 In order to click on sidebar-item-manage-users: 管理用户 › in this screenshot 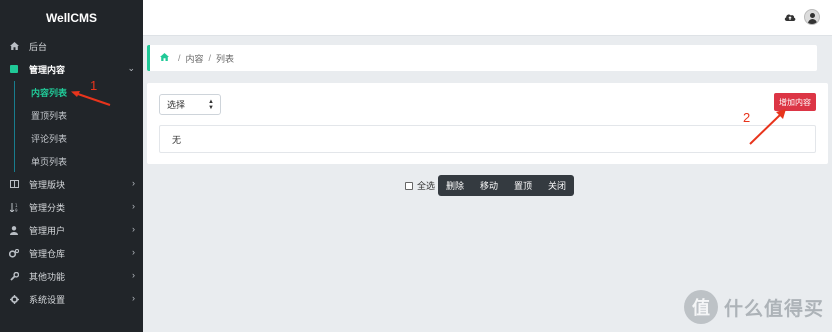, I will do `click(71, 230)`.